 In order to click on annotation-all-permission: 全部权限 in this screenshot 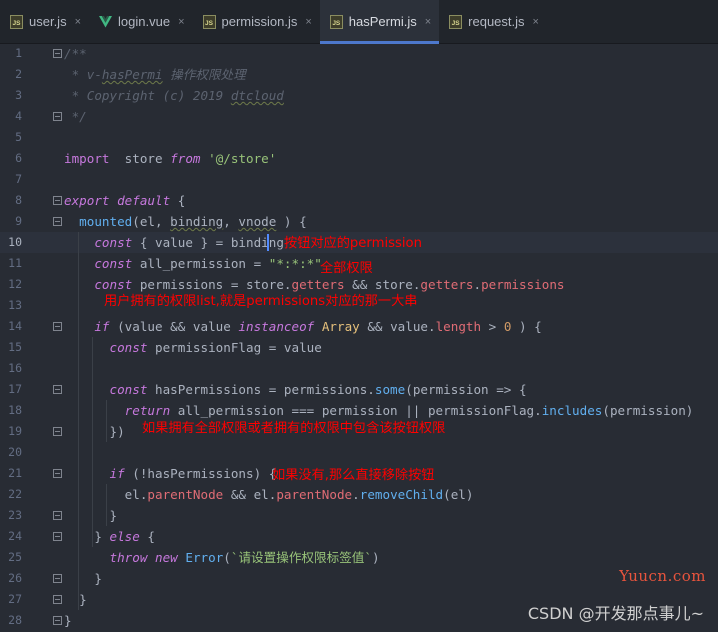, I will do `click(346, 268)`.